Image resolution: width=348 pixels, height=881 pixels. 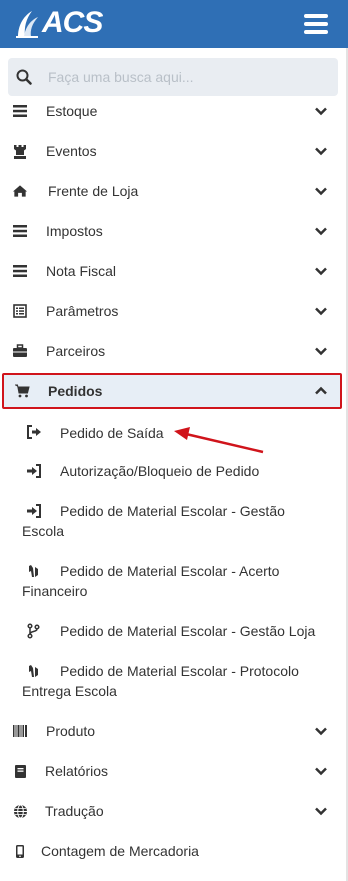 What do you see at coordinates (20, 311) in the screenshot?
I see `list-alt-icon` at bounding box center [20, 311].